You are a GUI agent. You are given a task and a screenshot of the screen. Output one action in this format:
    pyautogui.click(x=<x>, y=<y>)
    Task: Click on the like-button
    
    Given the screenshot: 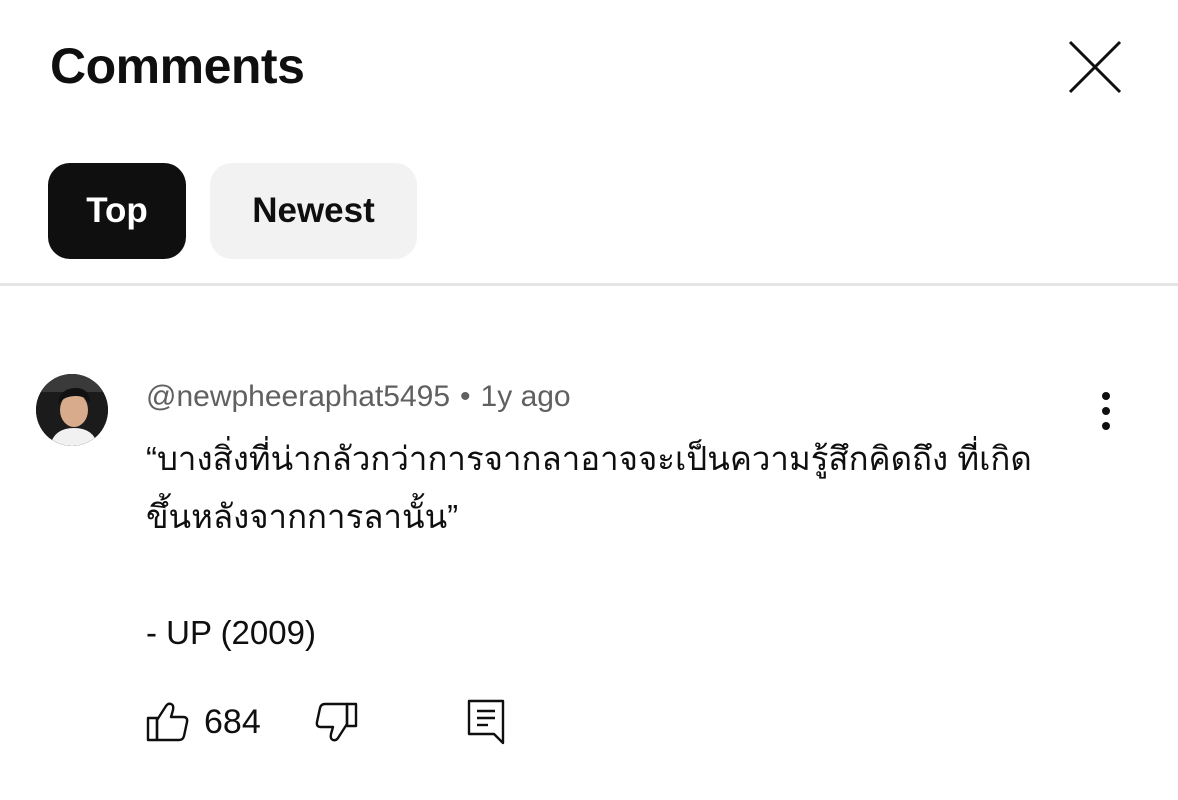 What is the action you would take?
    pyautogui.click(x=168, y=722)
    